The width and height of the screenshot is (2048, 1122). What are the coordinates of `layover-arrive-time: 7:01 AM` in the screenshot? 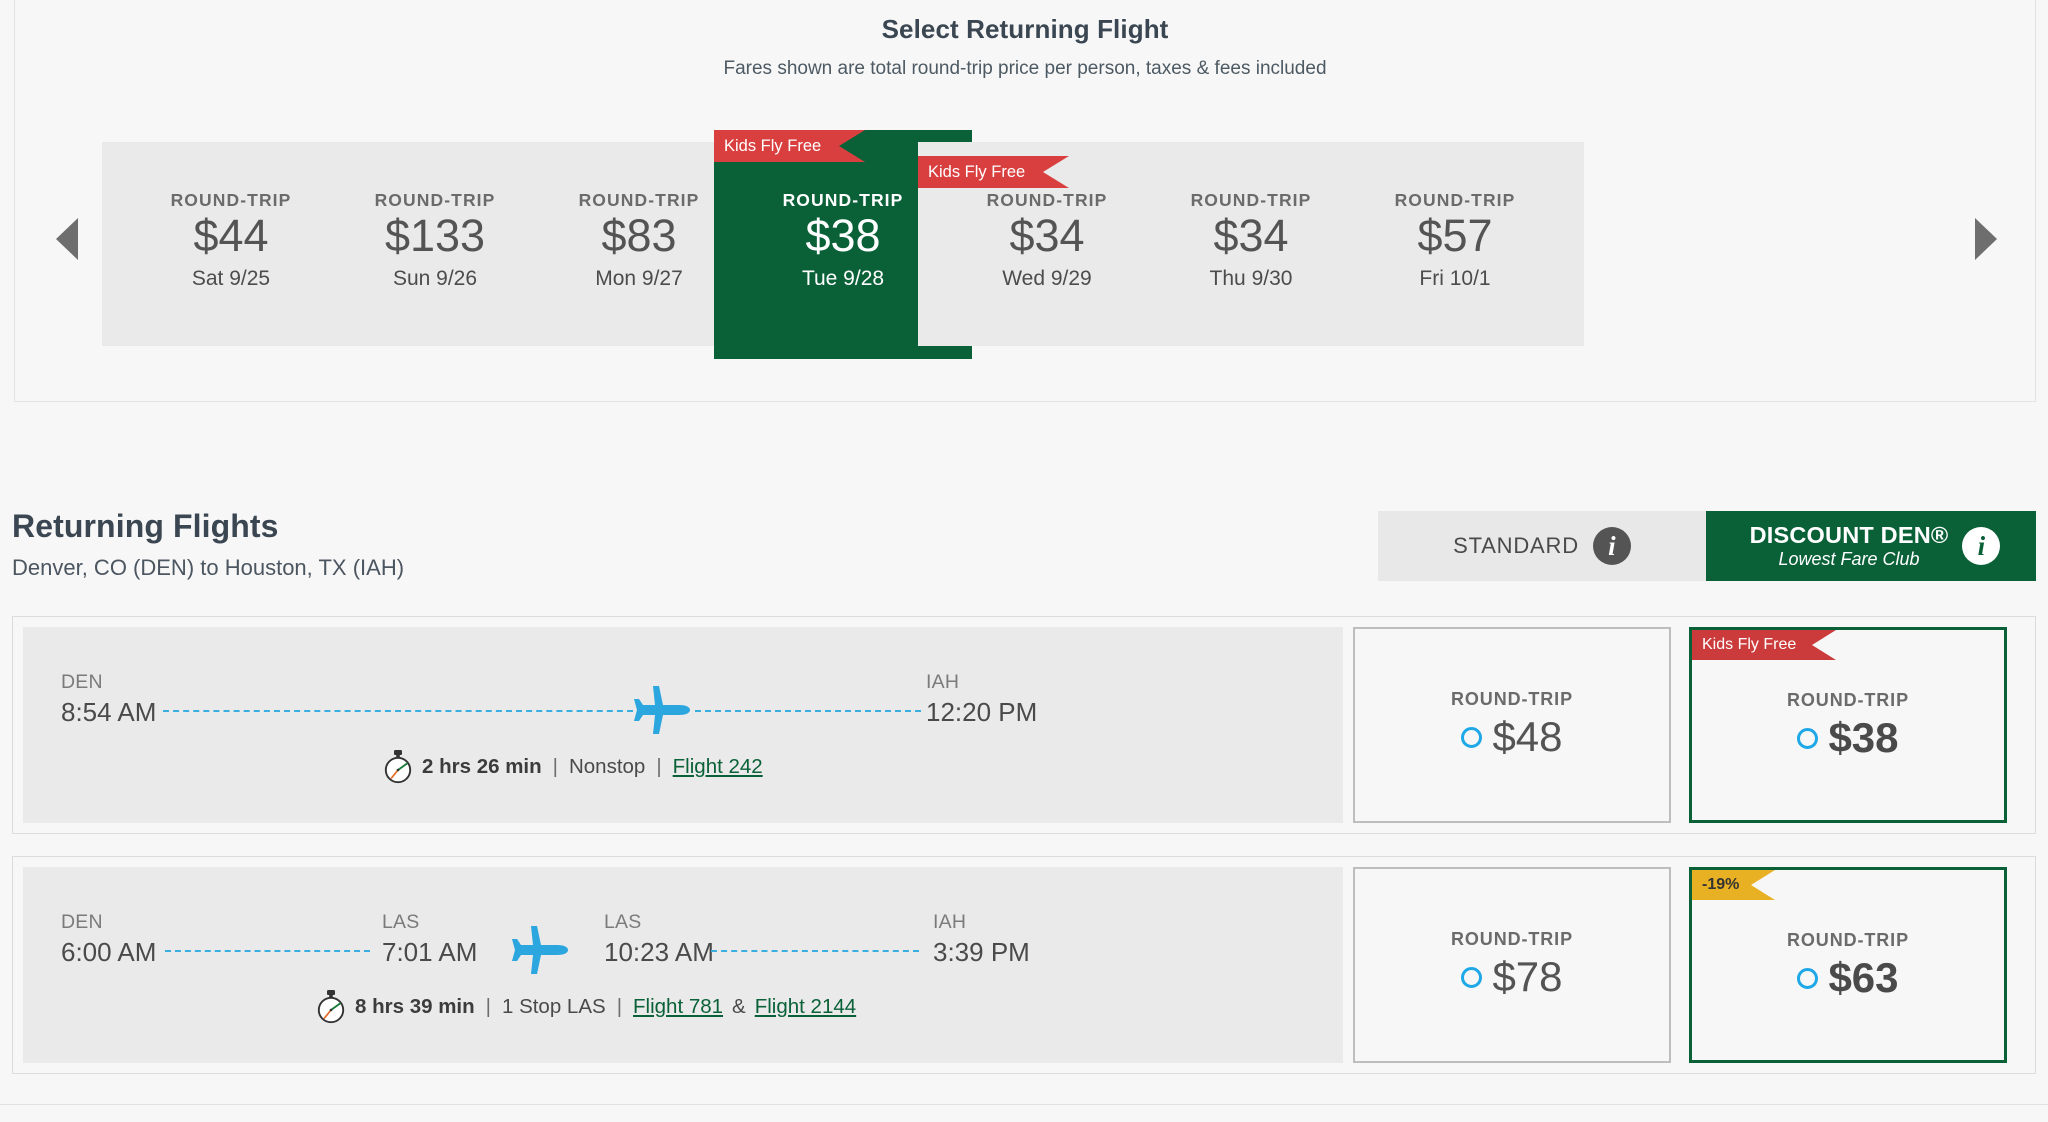 It's located at (430, 952).